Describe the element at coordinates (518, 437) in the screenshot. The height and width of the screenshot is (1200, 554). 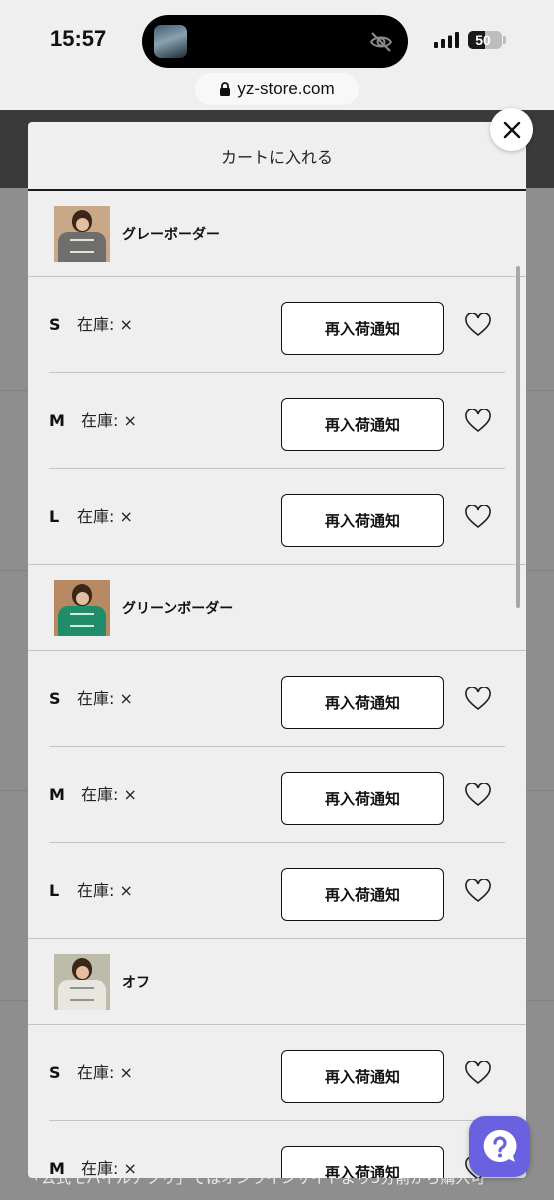
I see `modal-scrollbar` at that location.